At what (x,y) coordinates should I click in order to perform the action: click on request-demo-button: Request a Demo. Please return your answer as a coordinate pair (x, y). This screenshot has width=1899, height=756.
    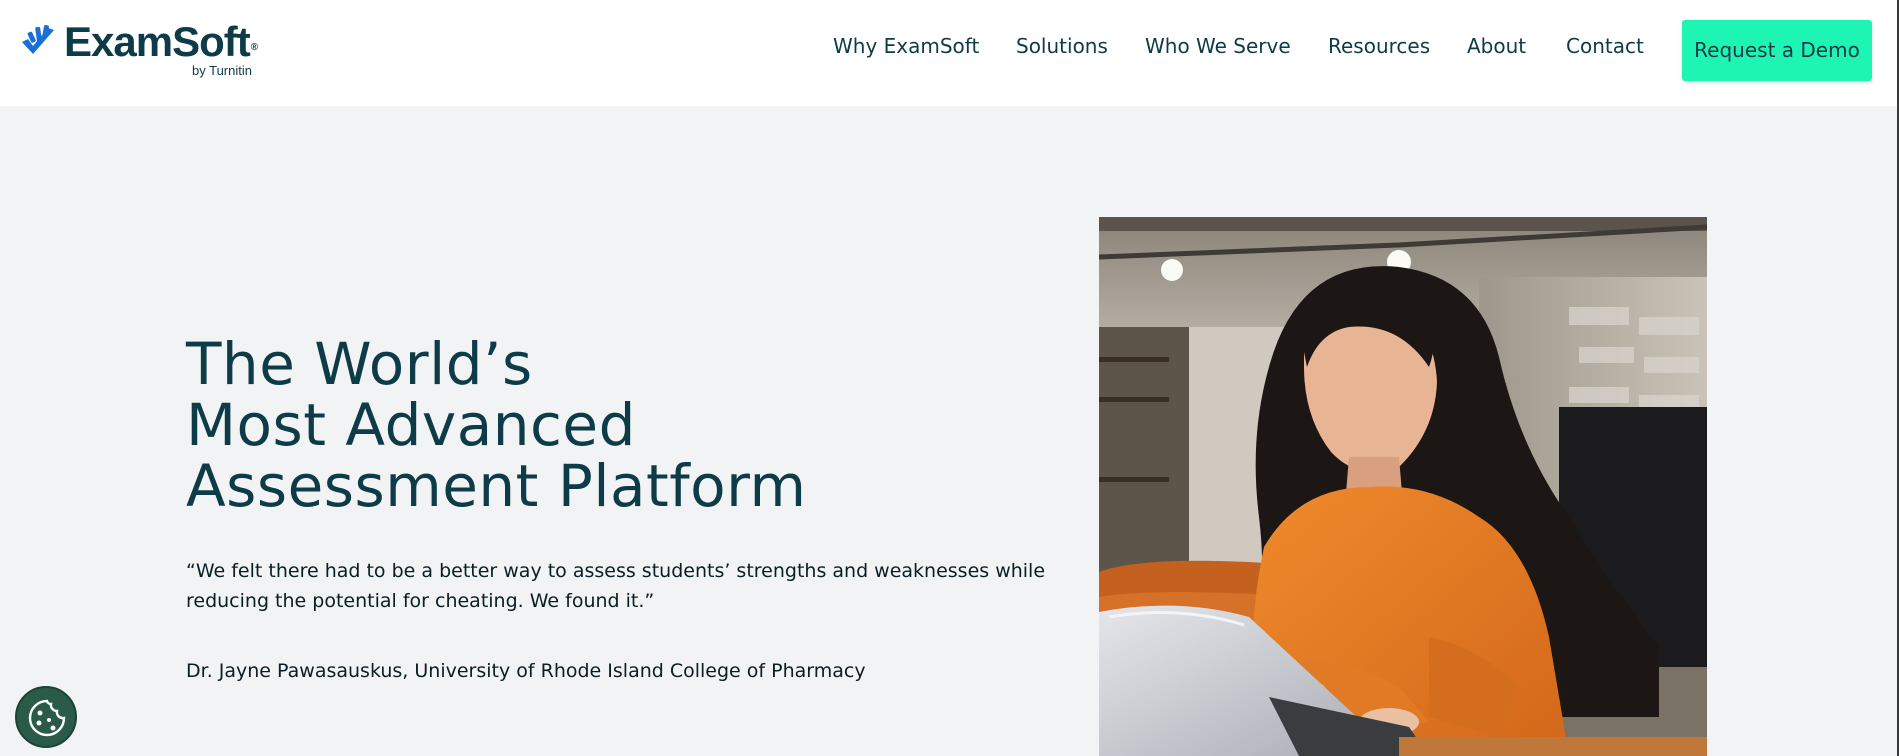
    Looking at the image, I should click on (1777, 50).